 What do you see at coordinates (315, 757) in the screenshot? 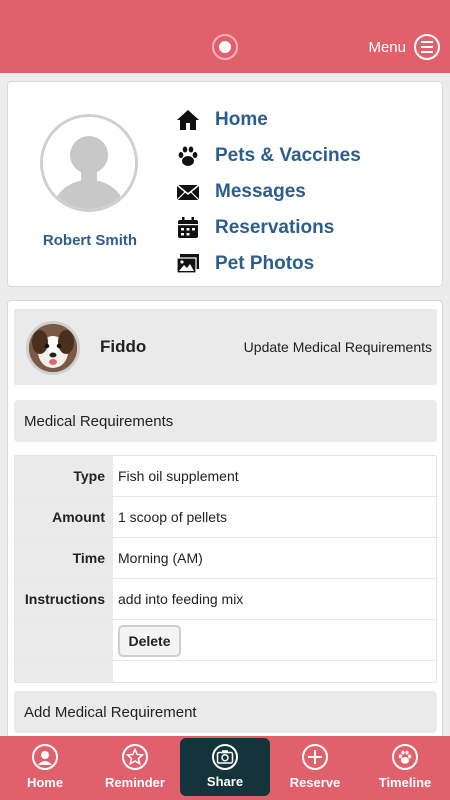
I see `plus-icon` at bounding box center [315, 757].